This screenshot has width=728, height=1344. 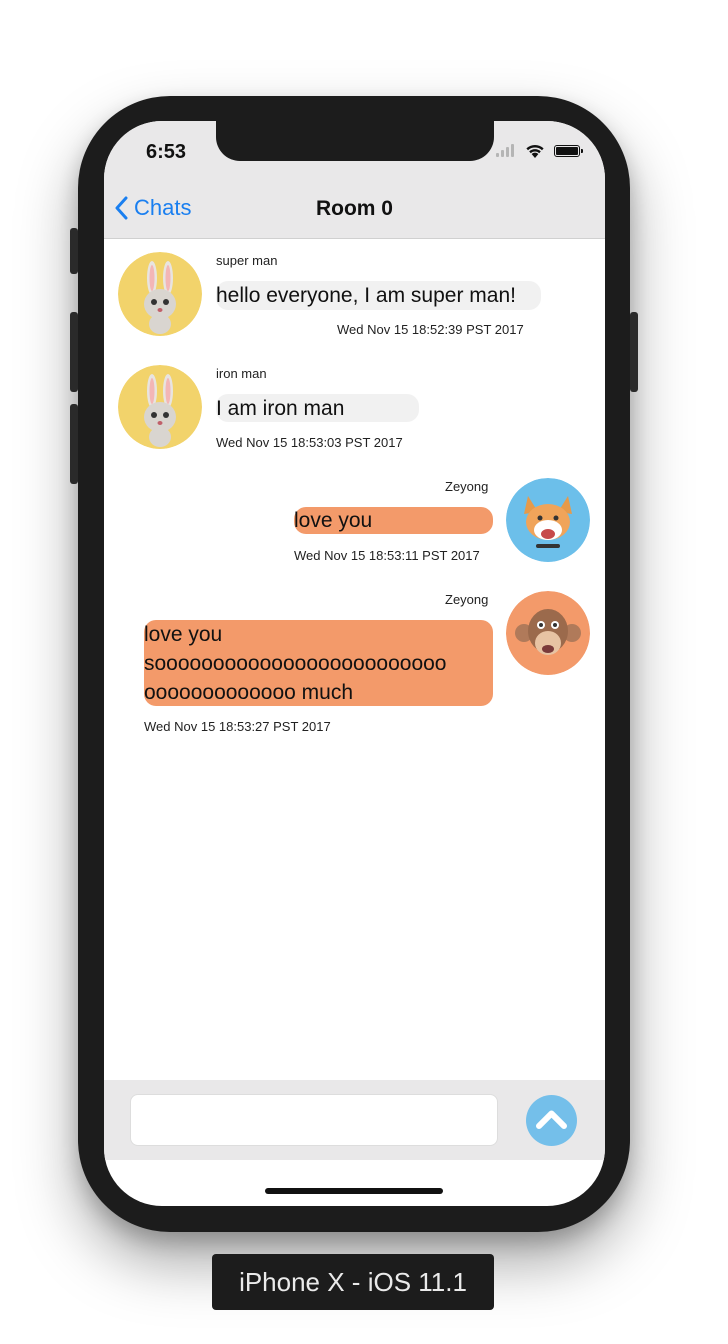 What do you see at coordinates (295, 663) in the screenshot?
I see `message-line: sooooooooooooooooooooooooo` at bounding box center [295, 663].